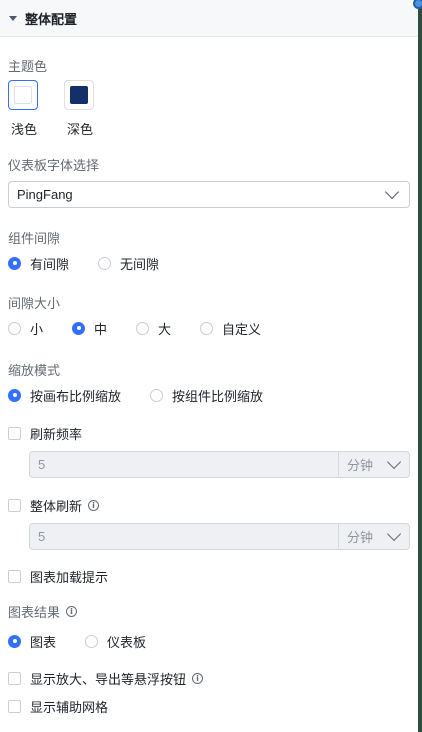 Image resolution: width=422 pixels, height=732 pixels. Describe the element at coordinates (69, 577) in the screenshot. I see `loading-hint-label: 图表加载提示` at that location.